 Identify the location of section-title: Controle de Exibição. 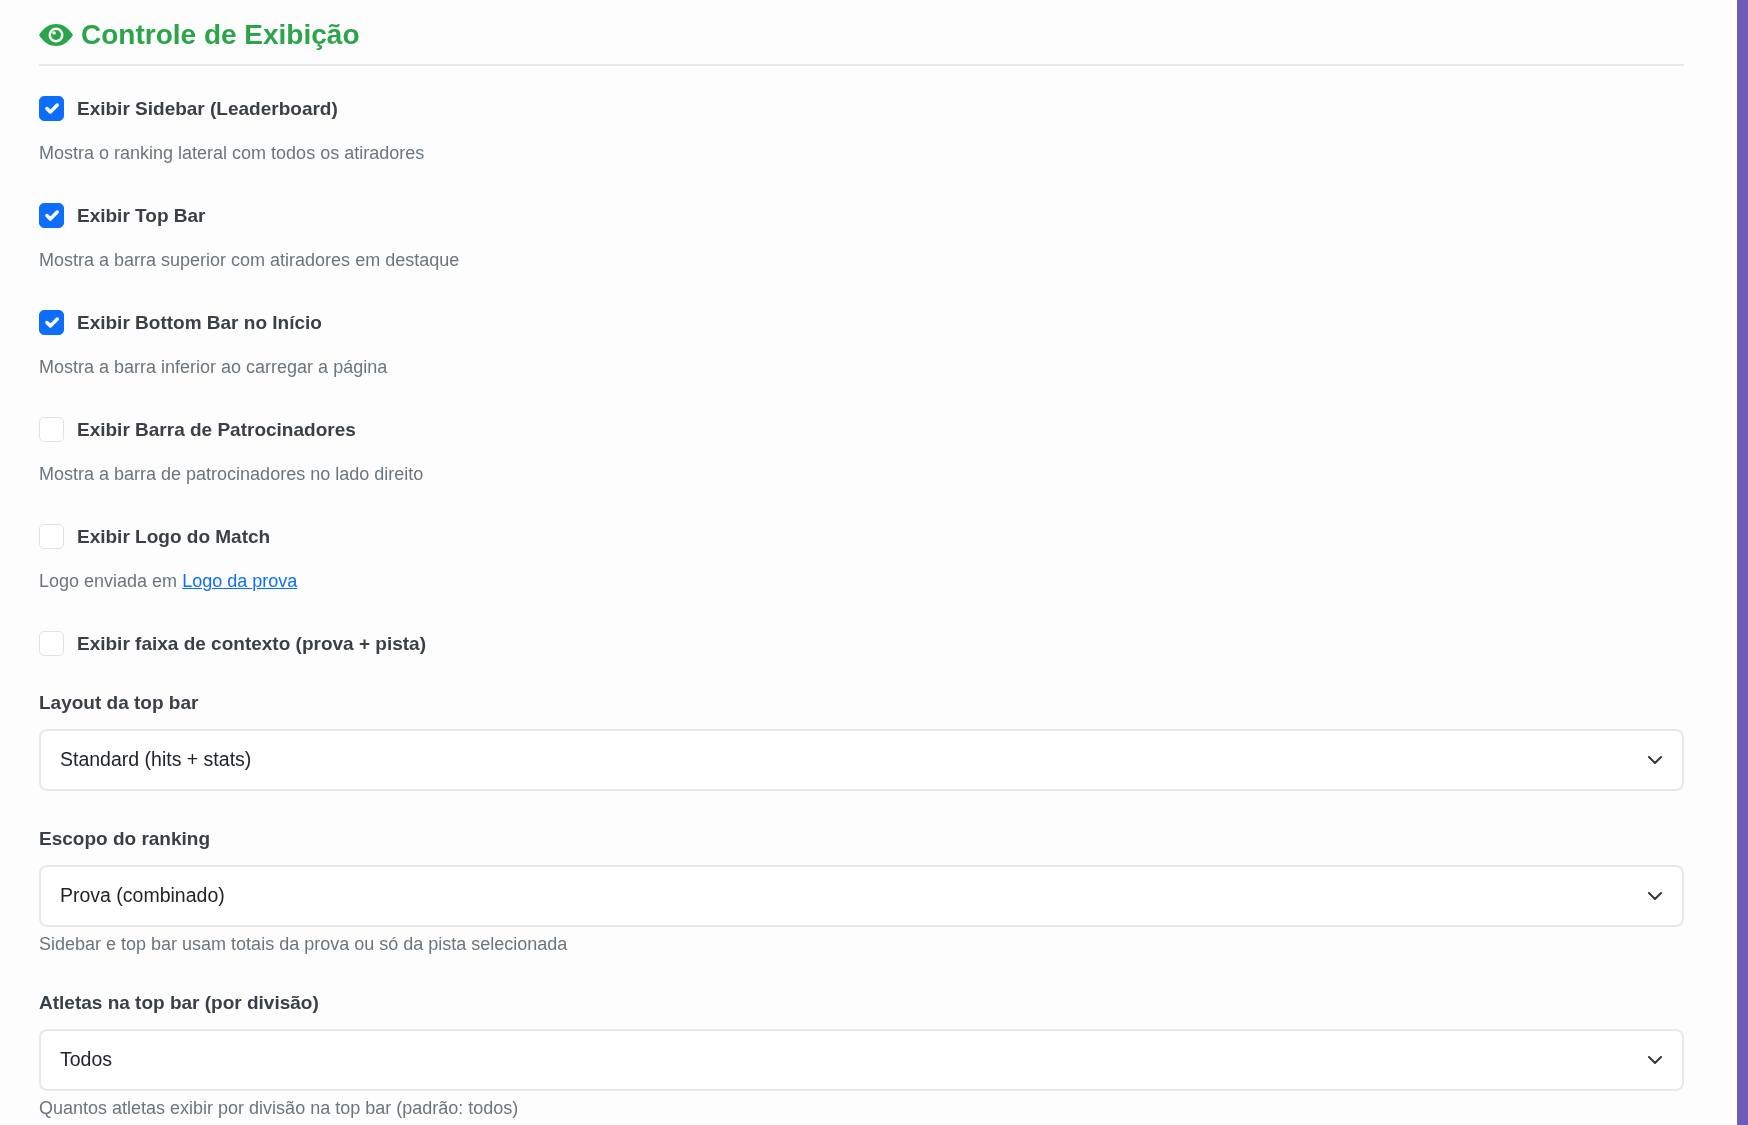
(220, 35).